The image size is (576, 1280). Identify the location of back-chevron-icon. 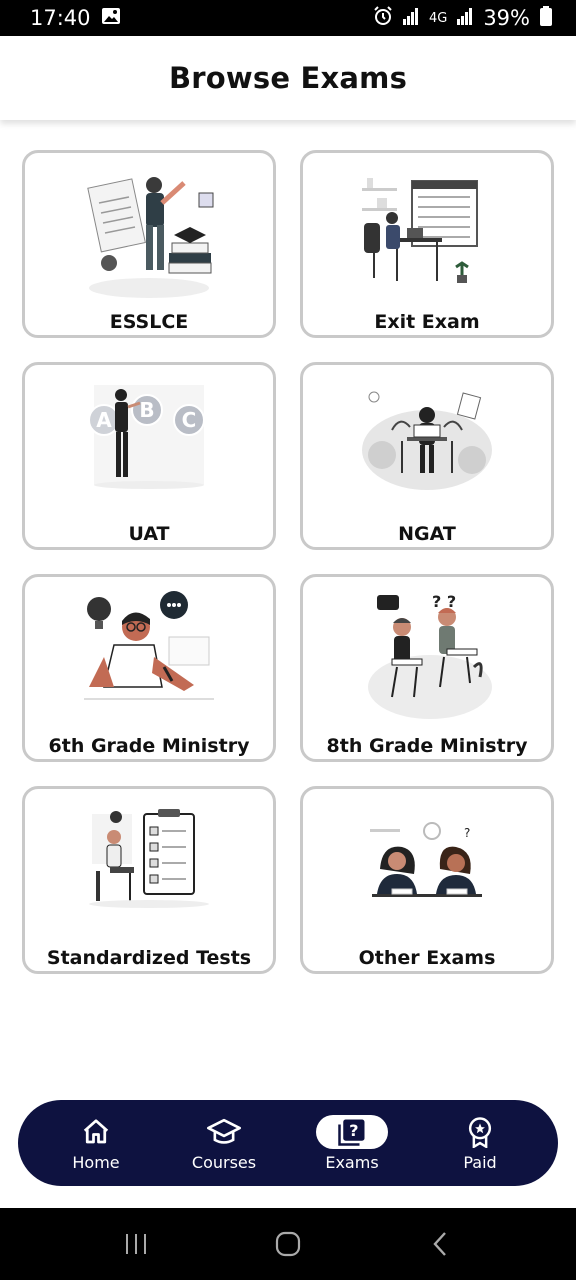
(439, 1244).